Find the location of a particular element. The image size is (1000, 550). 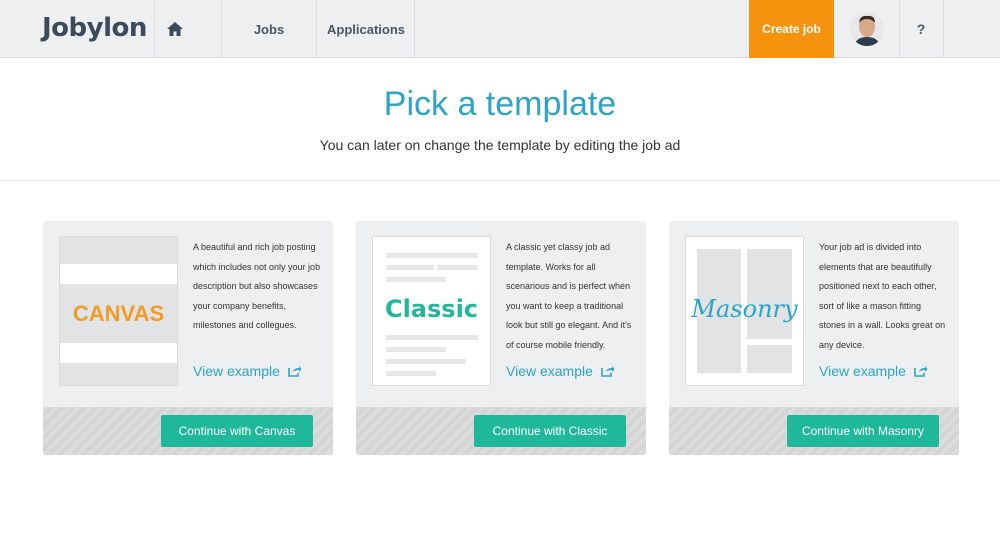

card-footer: Continue with Classic is located at coordinates (501, 431).